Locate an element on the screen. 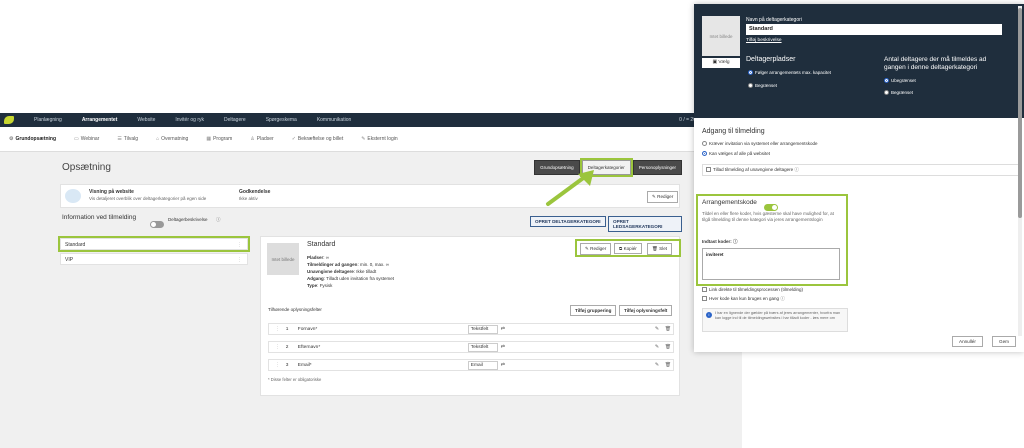 The image size is (1024, 448). add-field-button: Tilføj oplysningsfelt is located at coordinates (646, 310).